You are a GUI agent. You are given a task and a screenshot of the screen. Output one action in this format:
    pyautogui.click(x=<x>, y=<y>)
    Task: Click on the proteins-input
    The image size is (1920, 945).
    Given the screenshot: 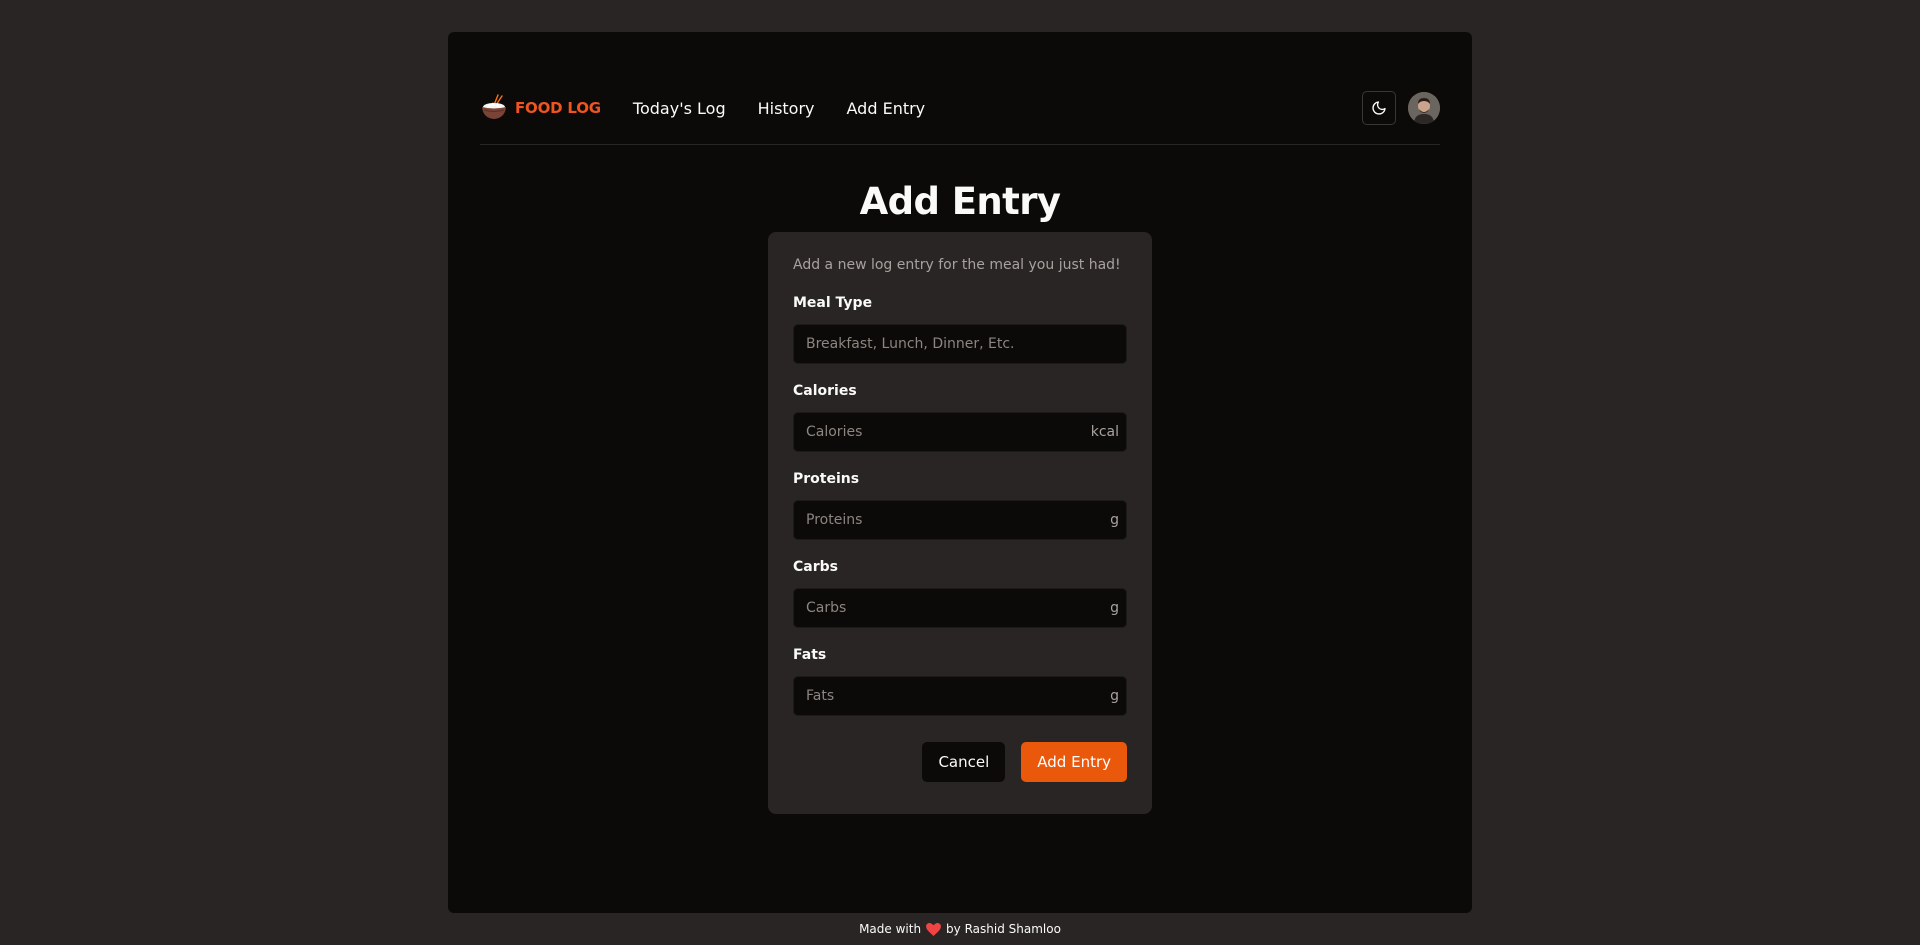 What is the action you would take?
    pyautogui.click(x=960, y=520)
    